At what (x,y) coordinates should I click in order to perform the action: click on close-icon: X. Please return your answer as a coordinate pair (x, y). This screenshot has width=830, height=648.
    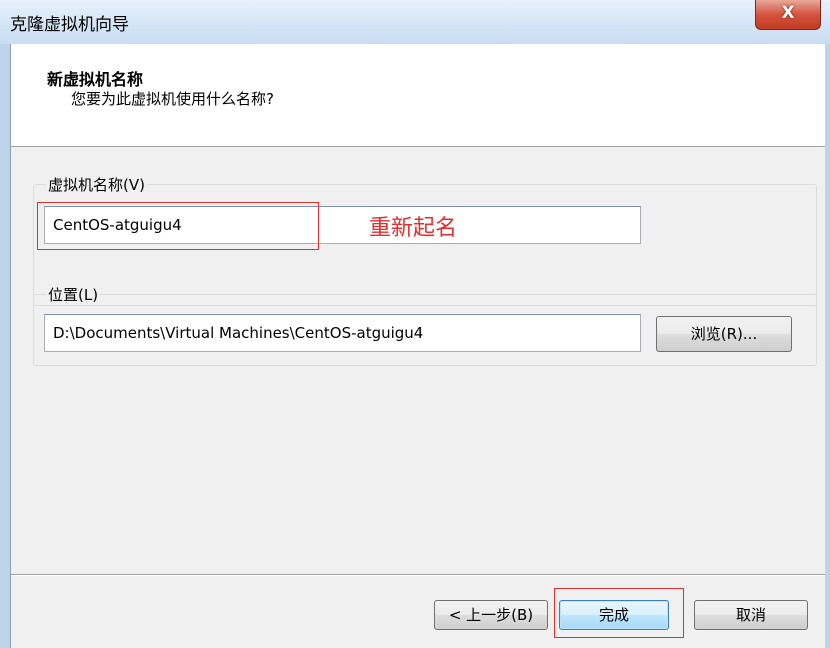
    Looking at the image, I should click on (788, 13).